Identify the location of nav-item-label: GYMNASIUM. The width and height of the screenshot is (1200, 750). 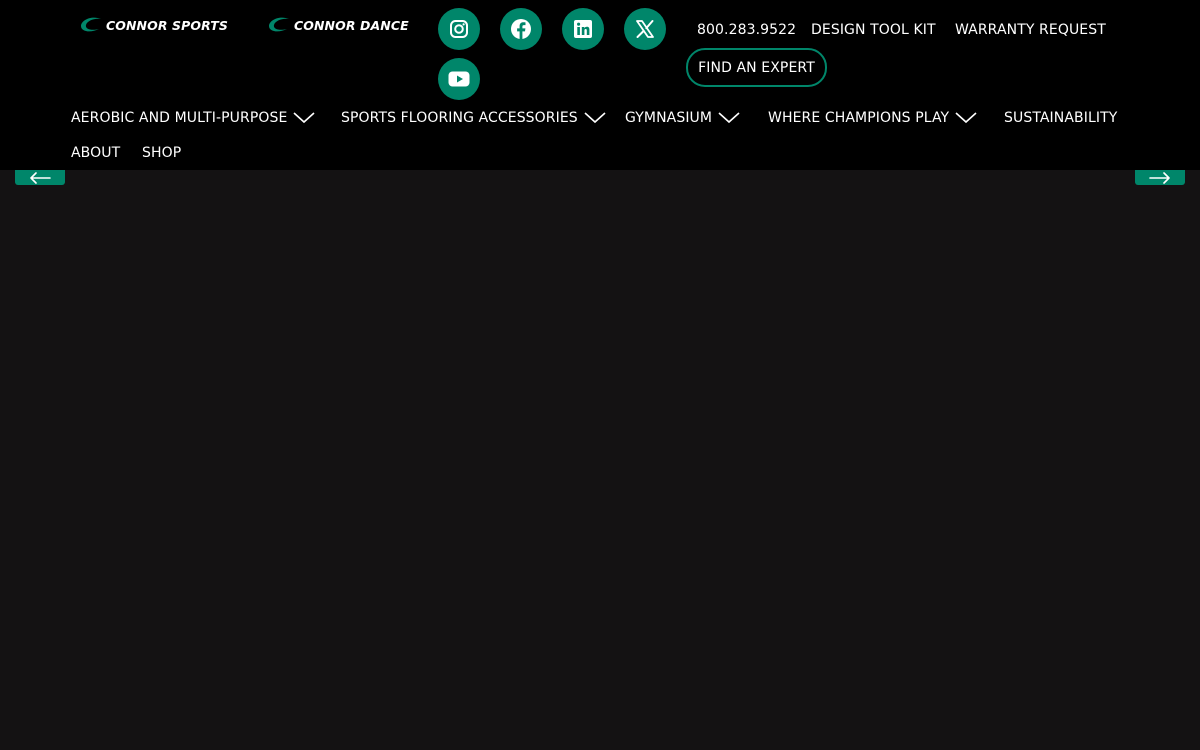
(669, 118).